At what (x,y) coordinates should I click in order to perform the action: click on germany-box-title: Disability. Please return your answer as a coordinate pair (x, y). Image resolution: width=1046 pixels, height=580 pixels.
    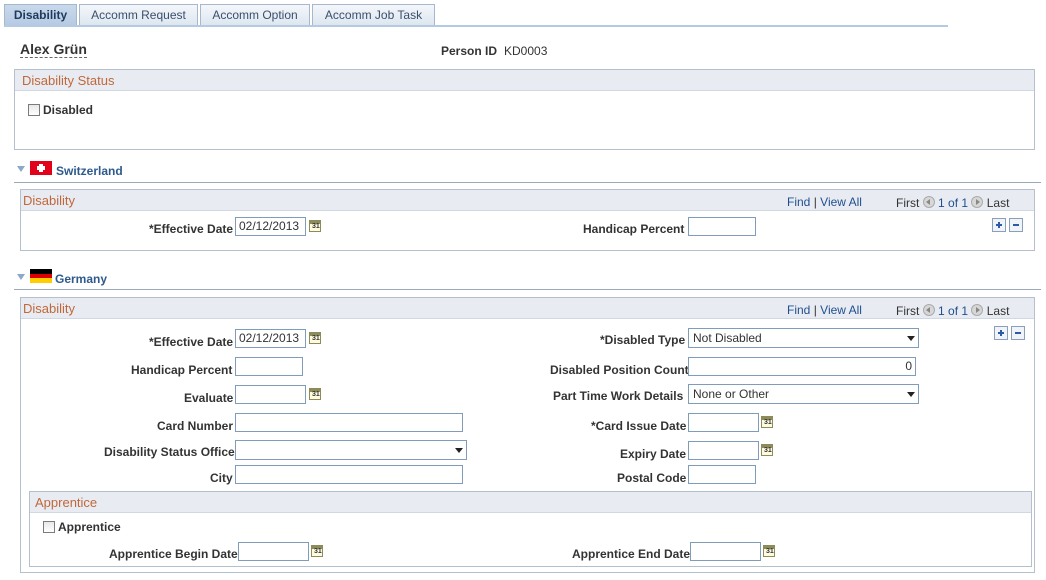
    Looking at the image, I should click on (49, 308).